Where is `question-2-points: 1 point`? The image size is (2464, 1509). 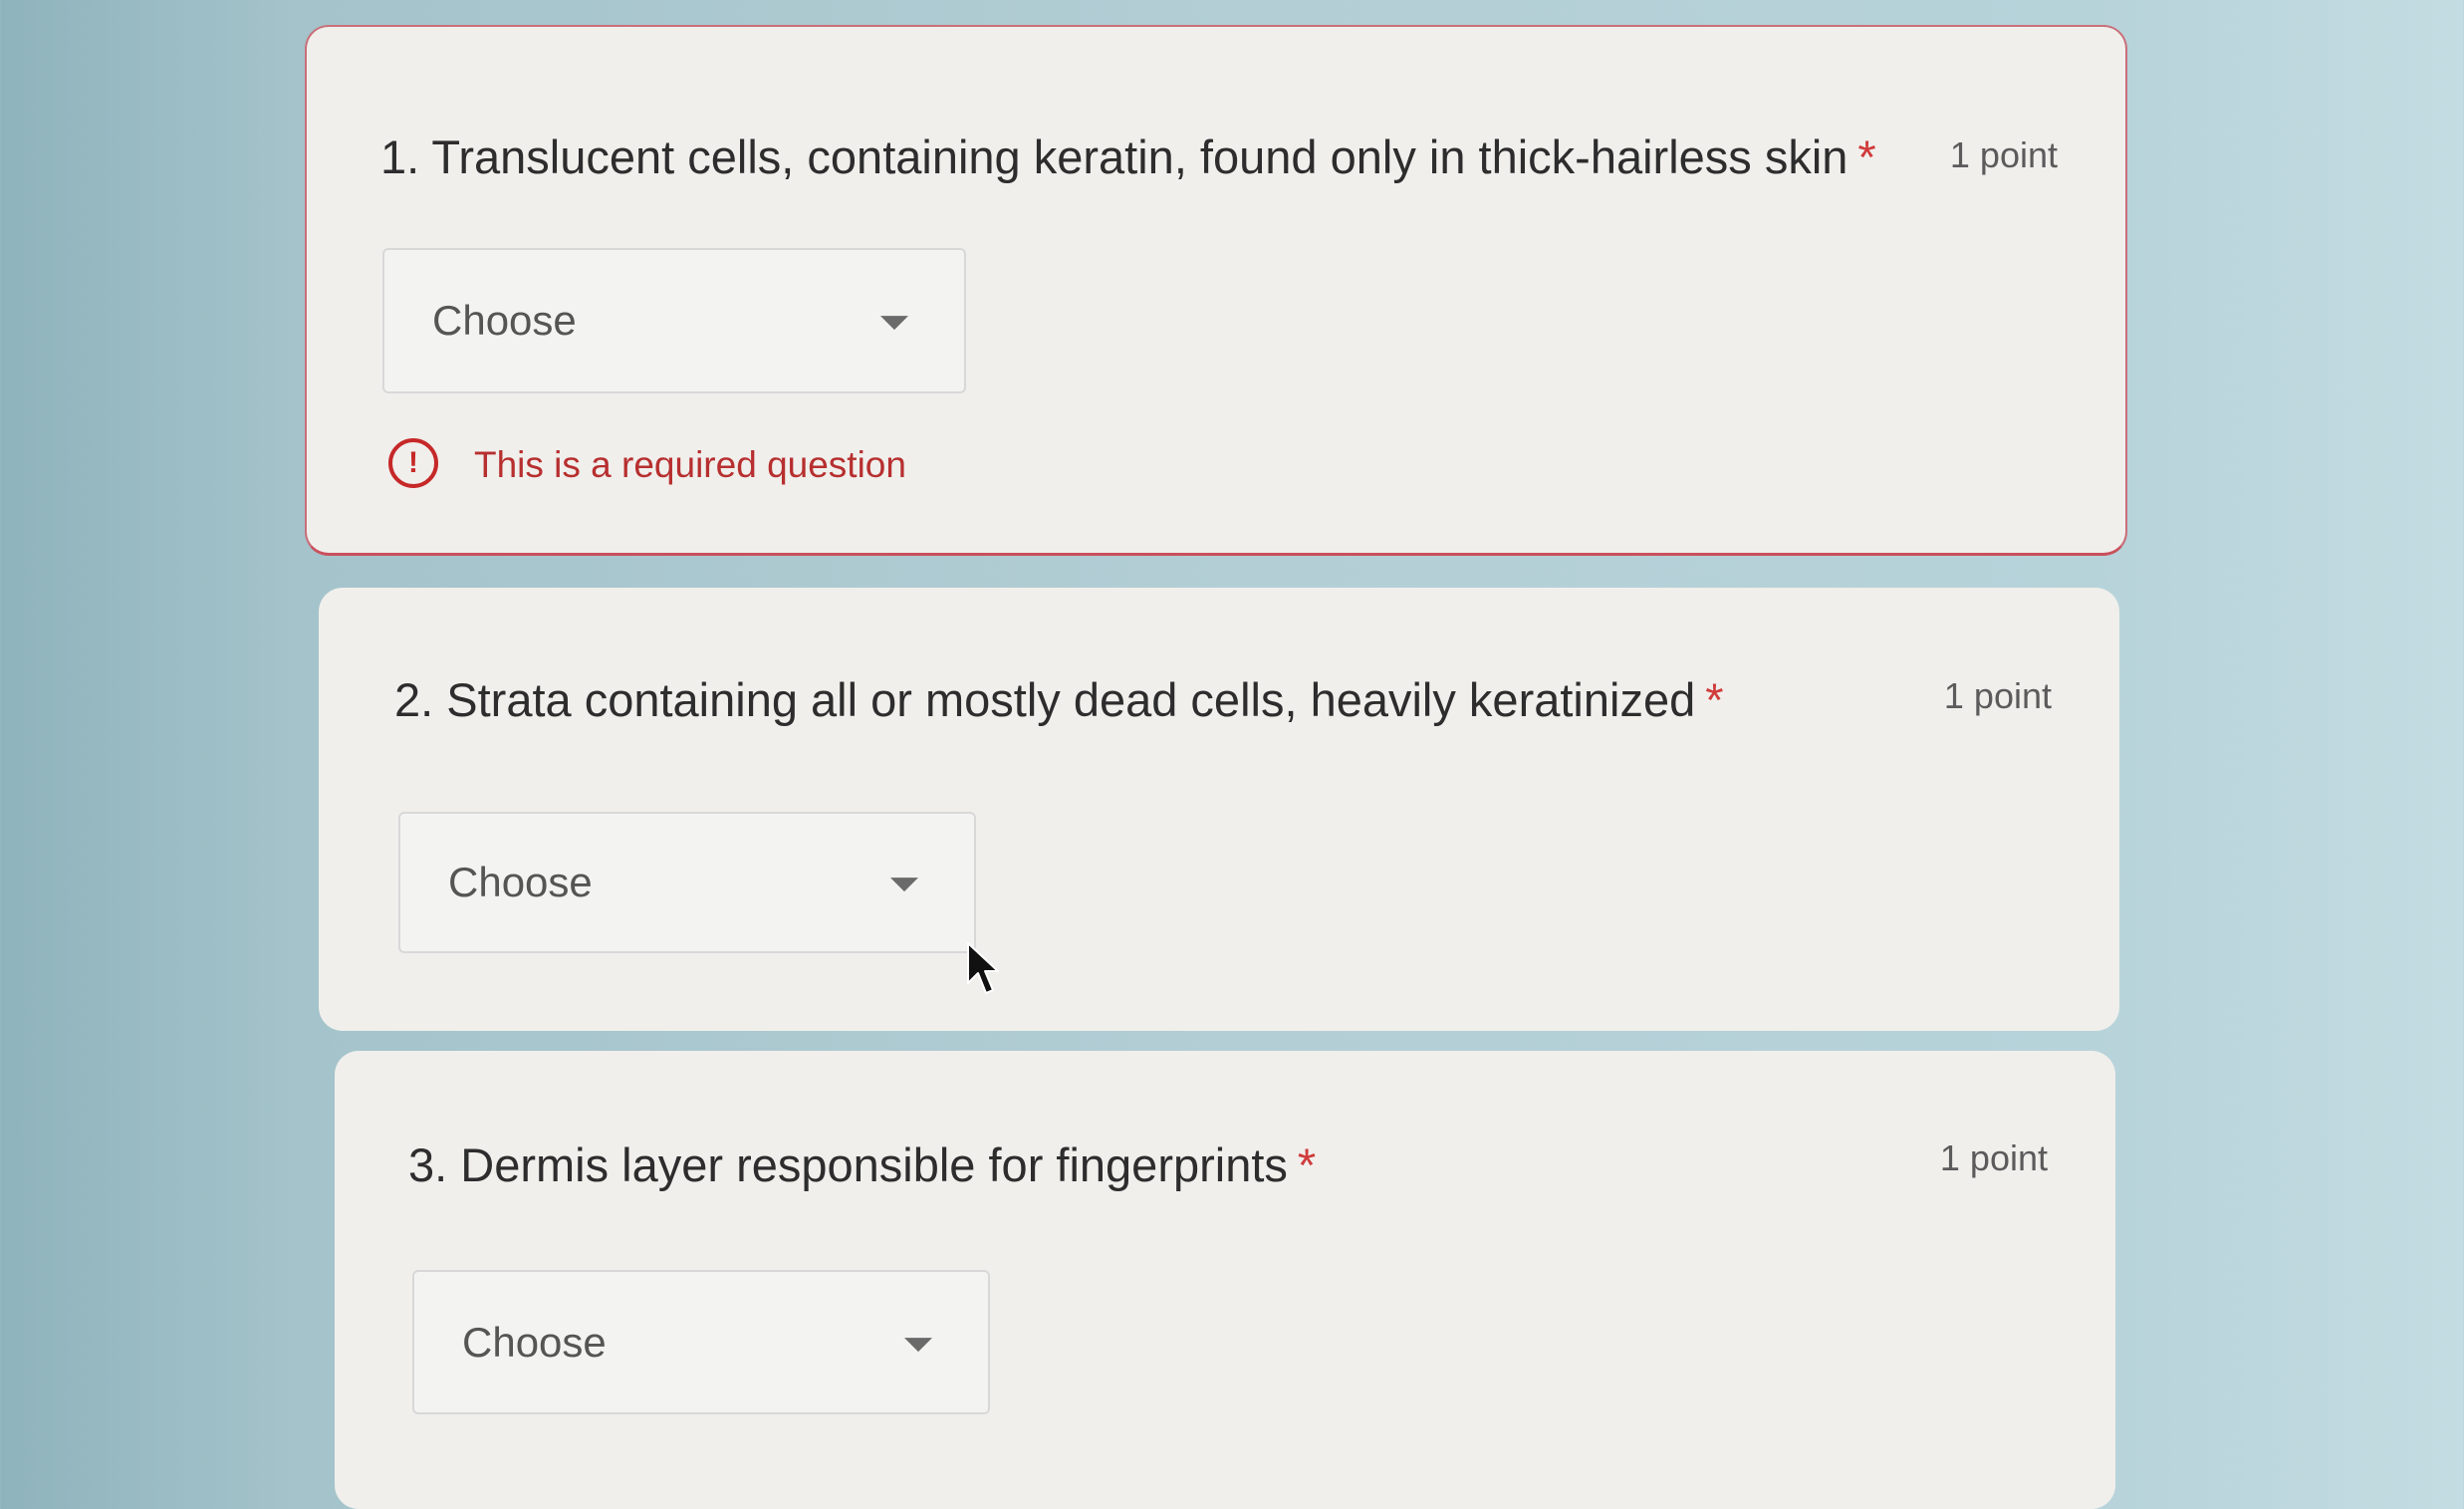
question-2-points: 1 point is located at coordinates (1997, 696).